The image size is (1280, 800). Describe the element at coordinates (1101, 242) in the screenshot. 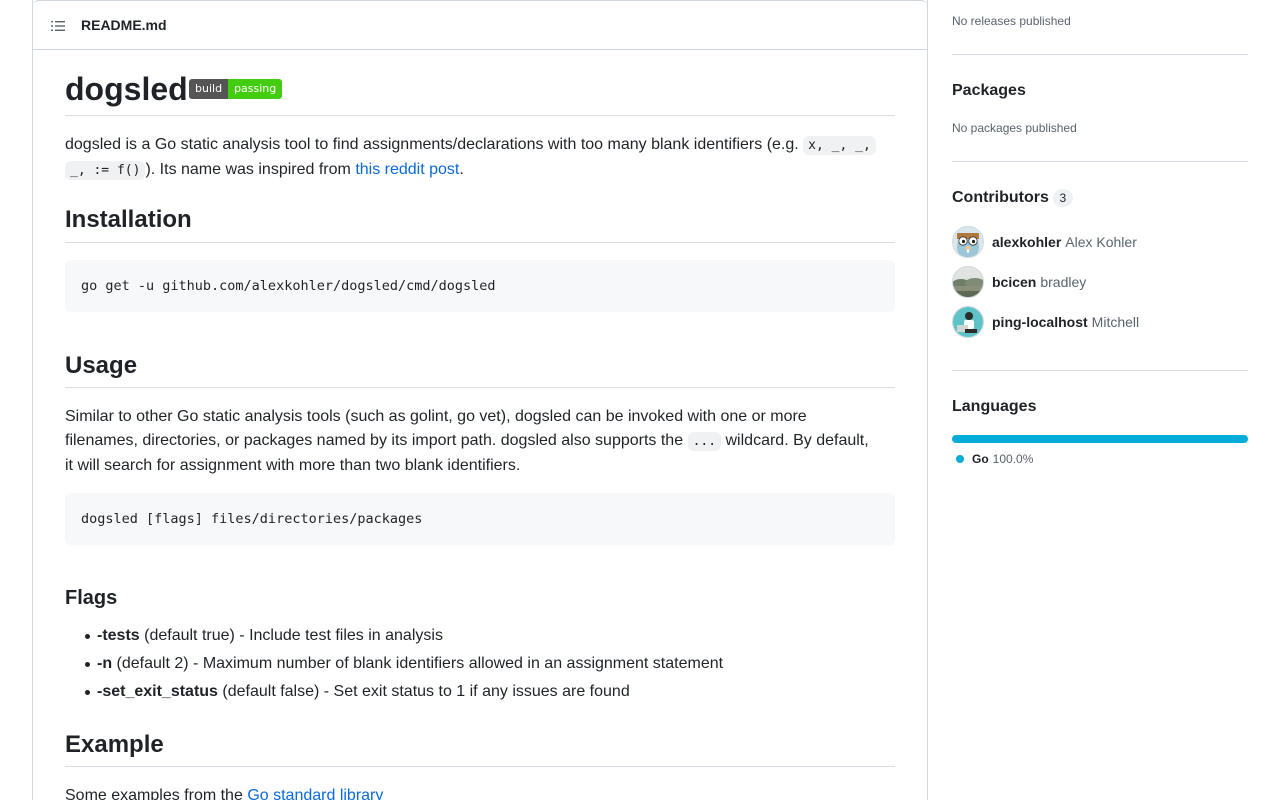

I see `contributor-name: Alex Kohler` at that location.